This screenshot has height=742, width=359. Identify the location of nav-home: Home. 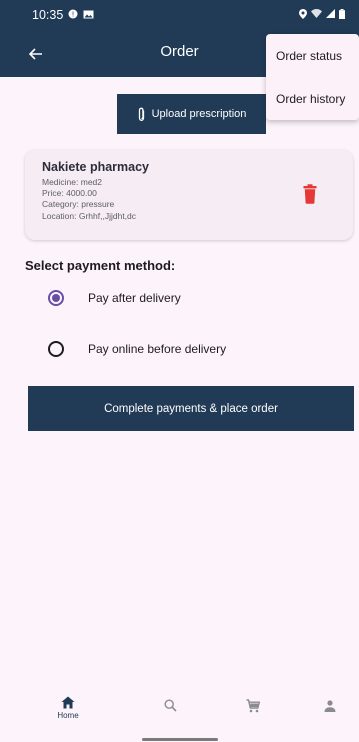
(68, 708).